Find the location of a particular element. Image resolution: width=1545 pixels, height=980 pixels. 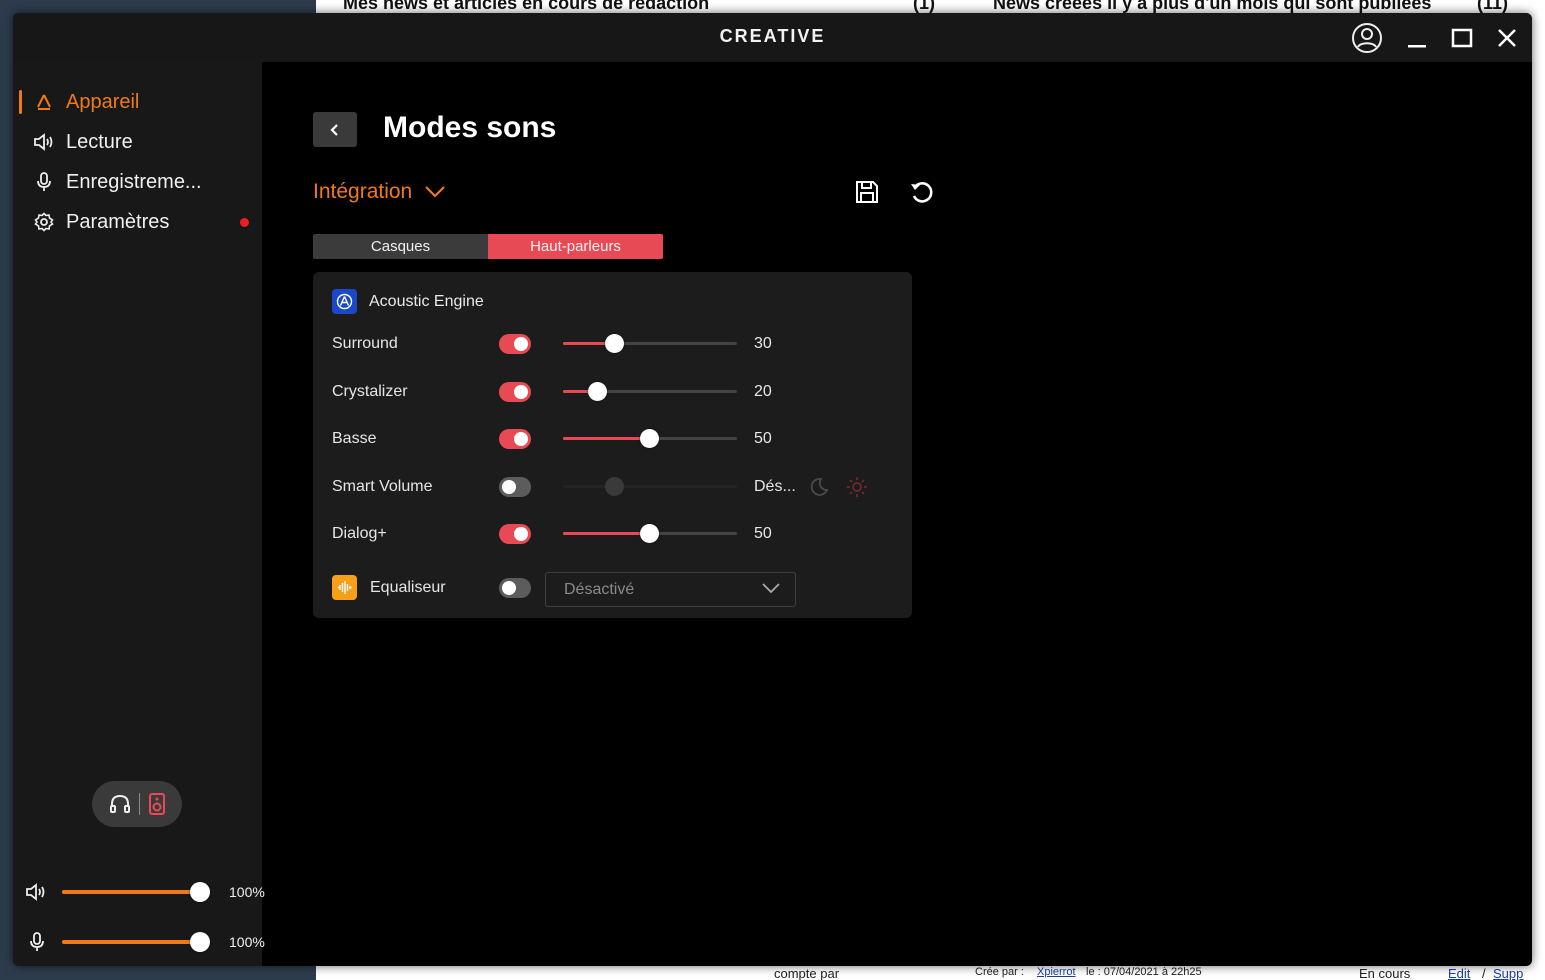

crystalizer-toggle is located at coordinates (515, 392).